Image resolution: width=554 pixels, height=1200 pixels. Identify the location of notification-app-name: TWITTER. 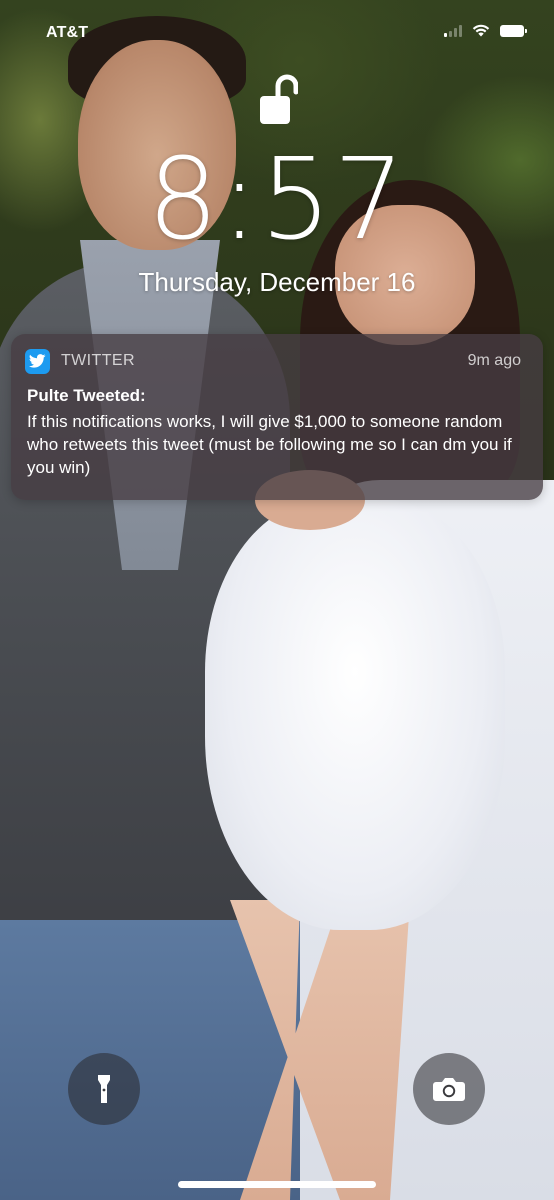
(98, 360).